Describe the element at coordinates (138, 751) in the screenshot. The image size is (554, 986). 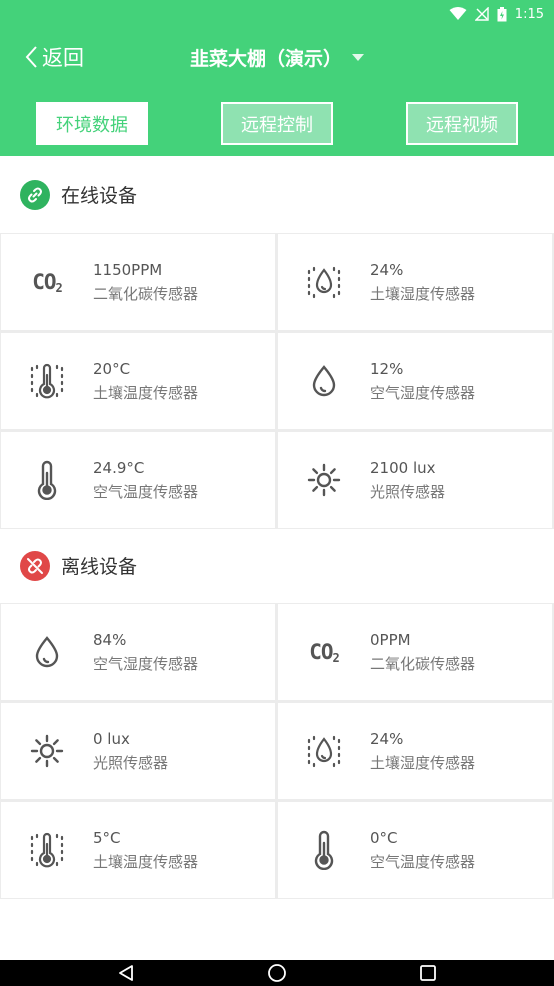
I see `sensor-card: 0 lux 光照传感器` at that location.